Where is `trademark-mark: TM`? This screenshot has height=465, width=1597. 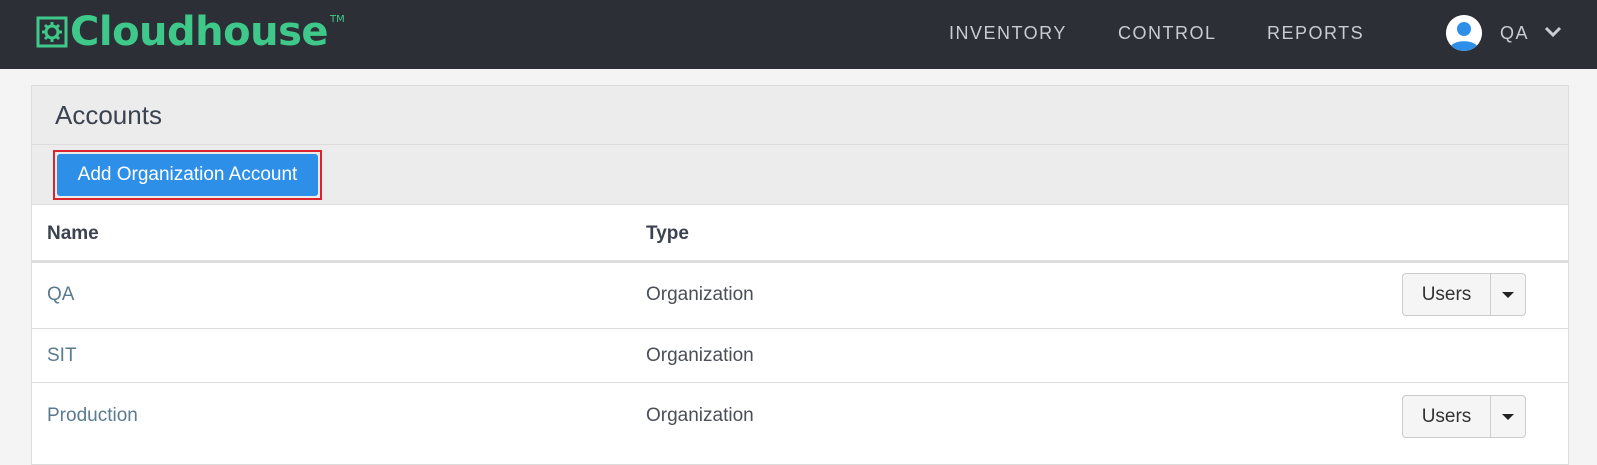 trademark-mark: TM is located at coordinates (337, 19).